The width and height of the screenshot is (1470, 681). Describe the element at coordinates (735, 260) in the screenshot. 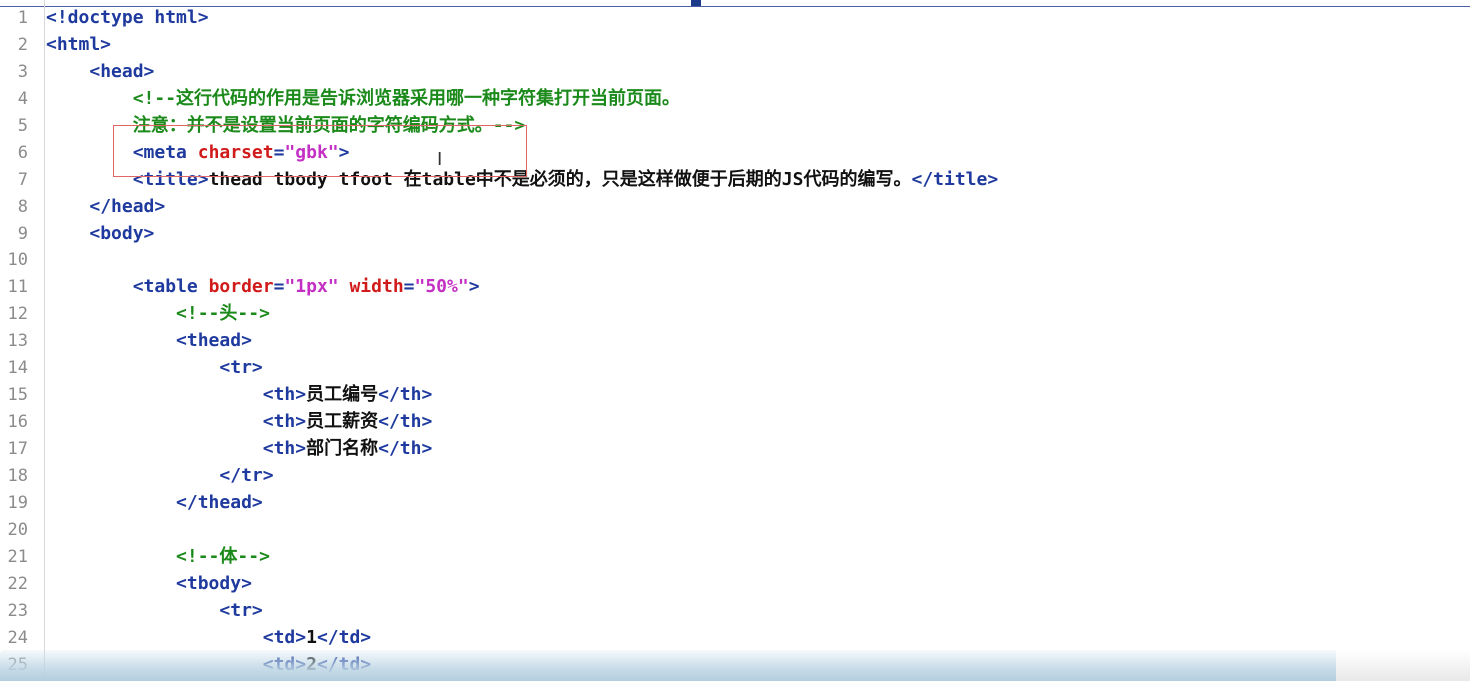

I see `code-line: 10` at that location.